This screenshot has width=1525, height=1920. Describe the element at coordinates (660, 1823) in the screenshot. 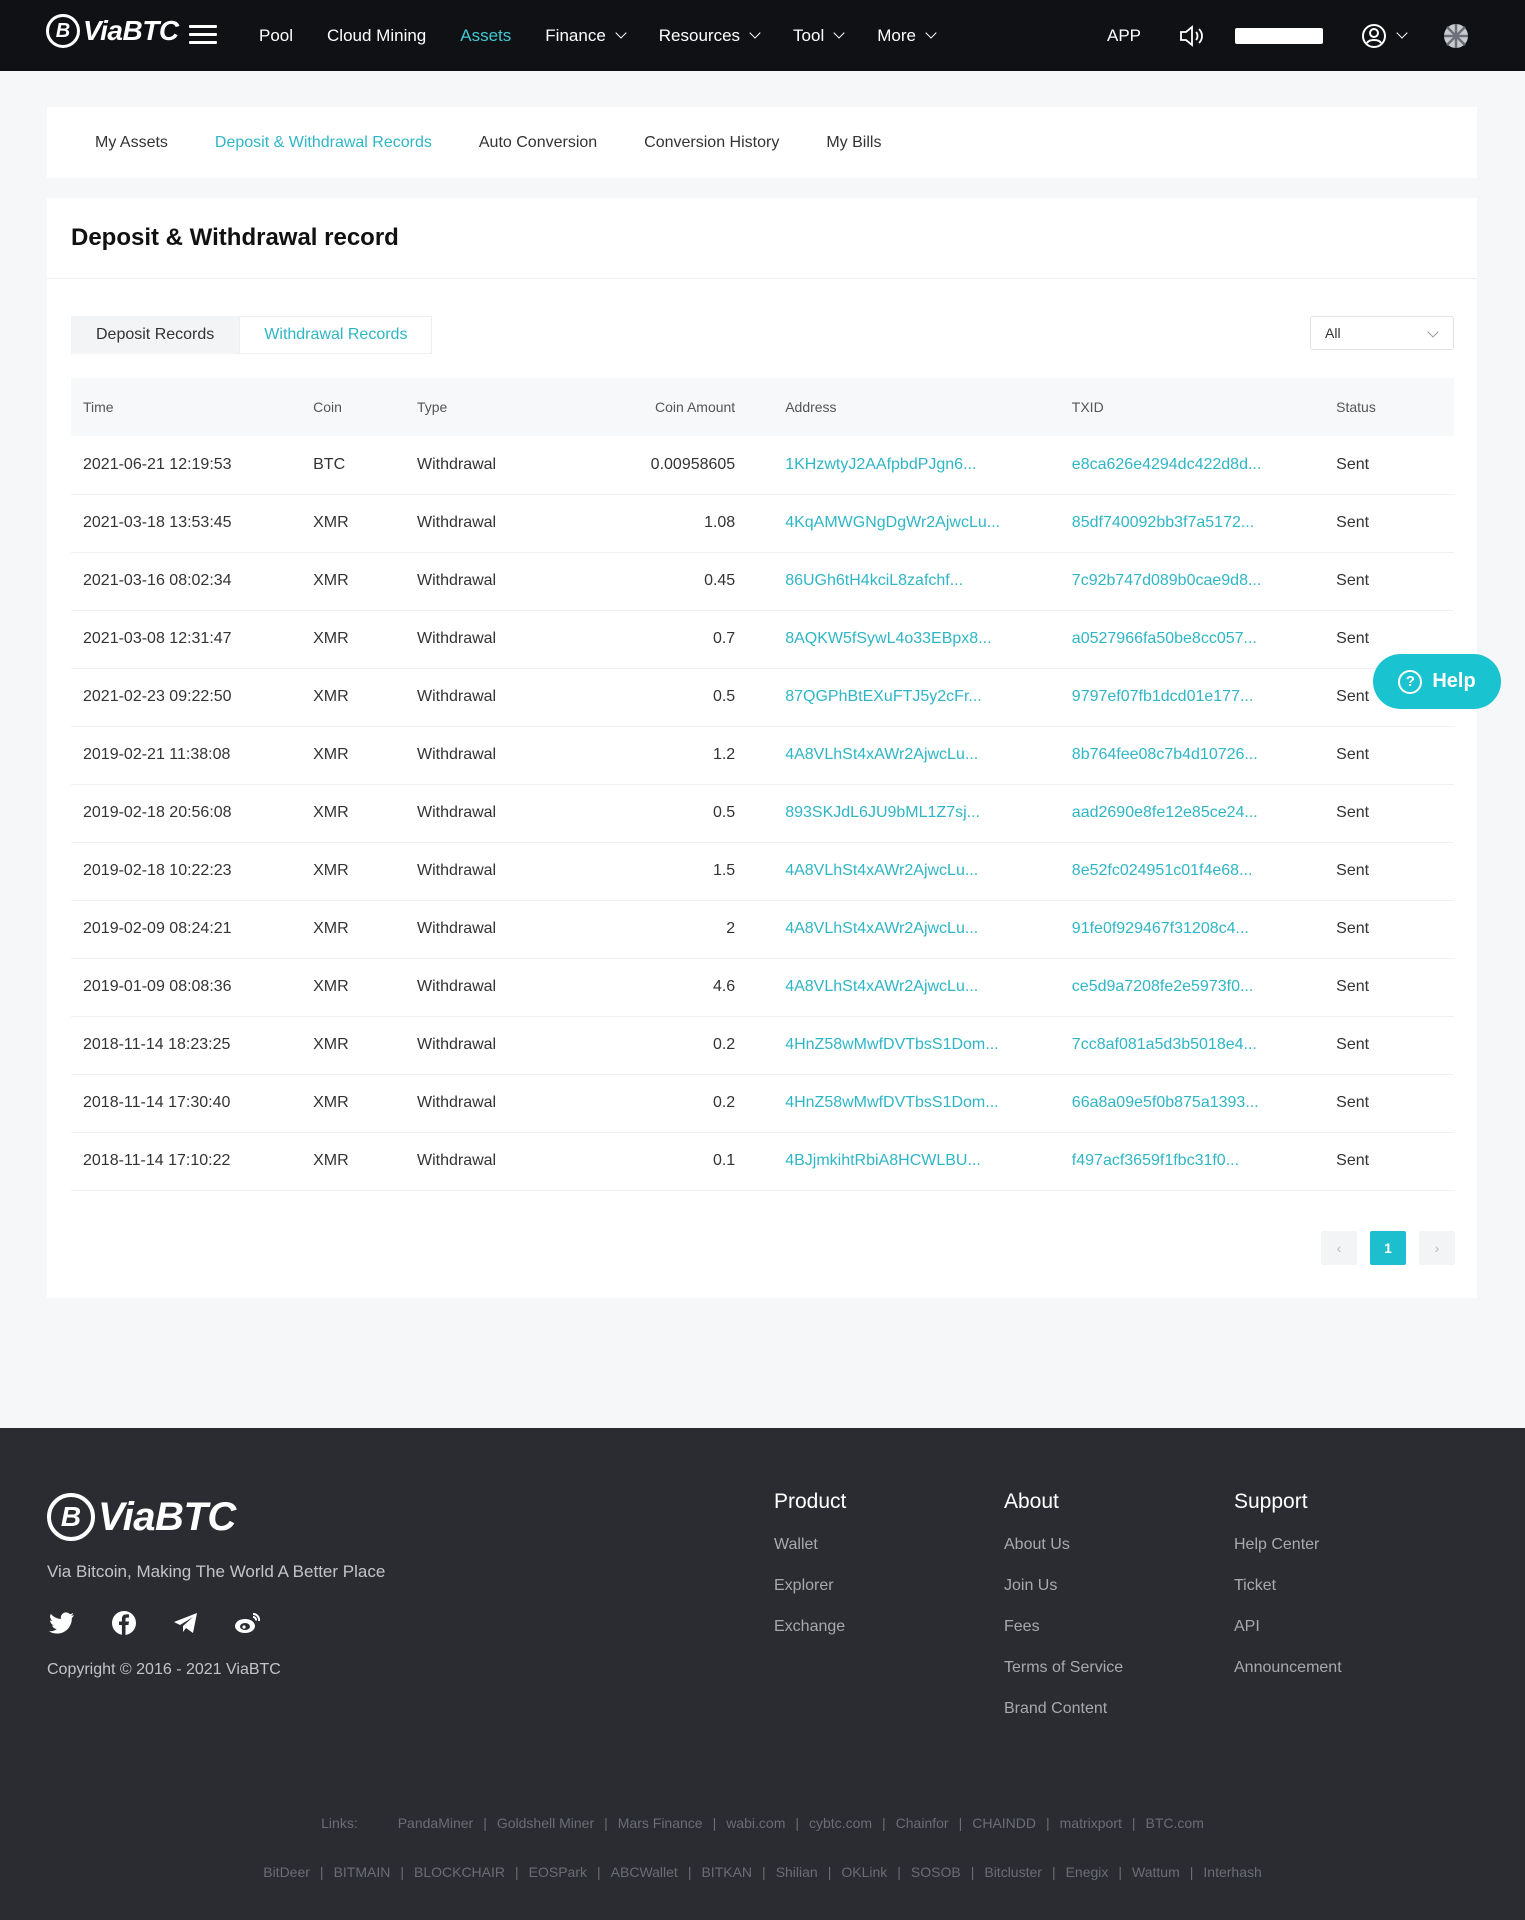

I see `partner-link: Mars Finance` at that location.